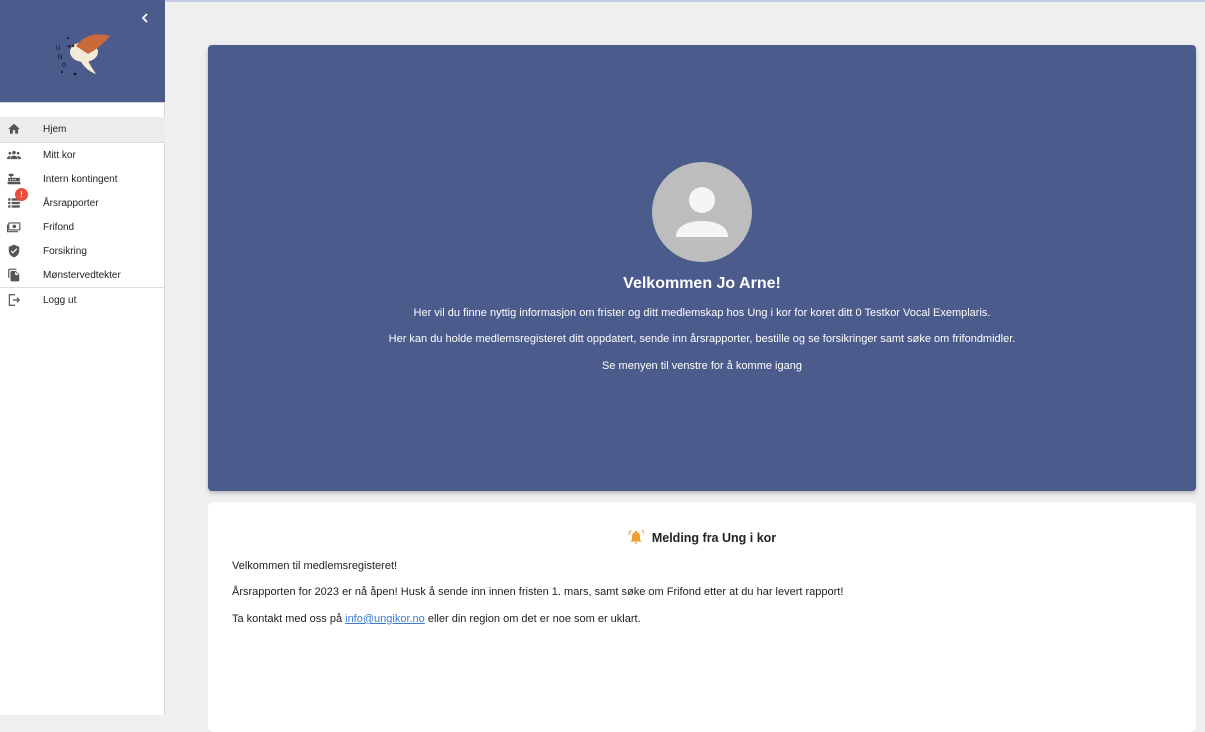 This screenshot has height=732, width=1205. I want to click on sidebar-item-arsrapporter: ! Årsrapporter, so click(82, 201).